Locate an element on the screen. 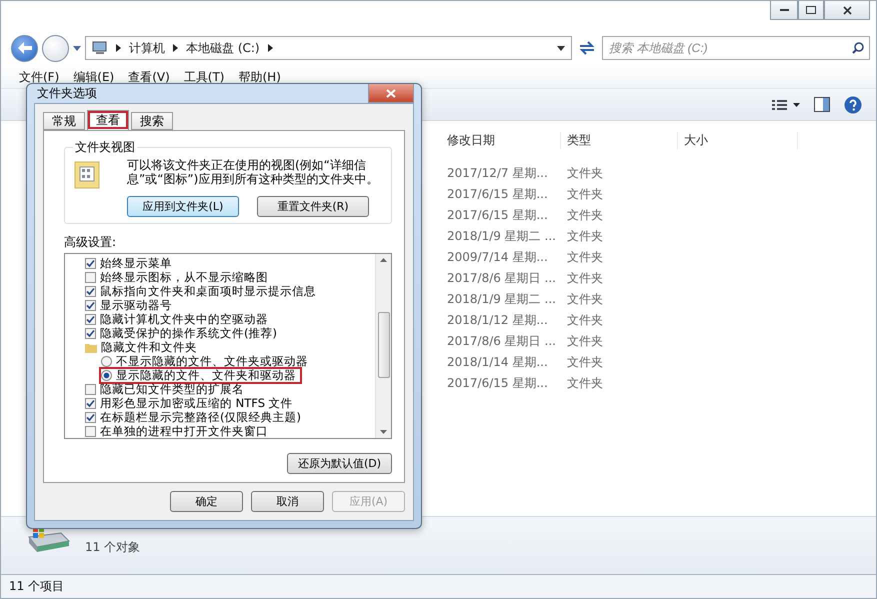 The width and height of the screenshot is (877, 599). tab: 查看 is located at coordinates (108, 120).